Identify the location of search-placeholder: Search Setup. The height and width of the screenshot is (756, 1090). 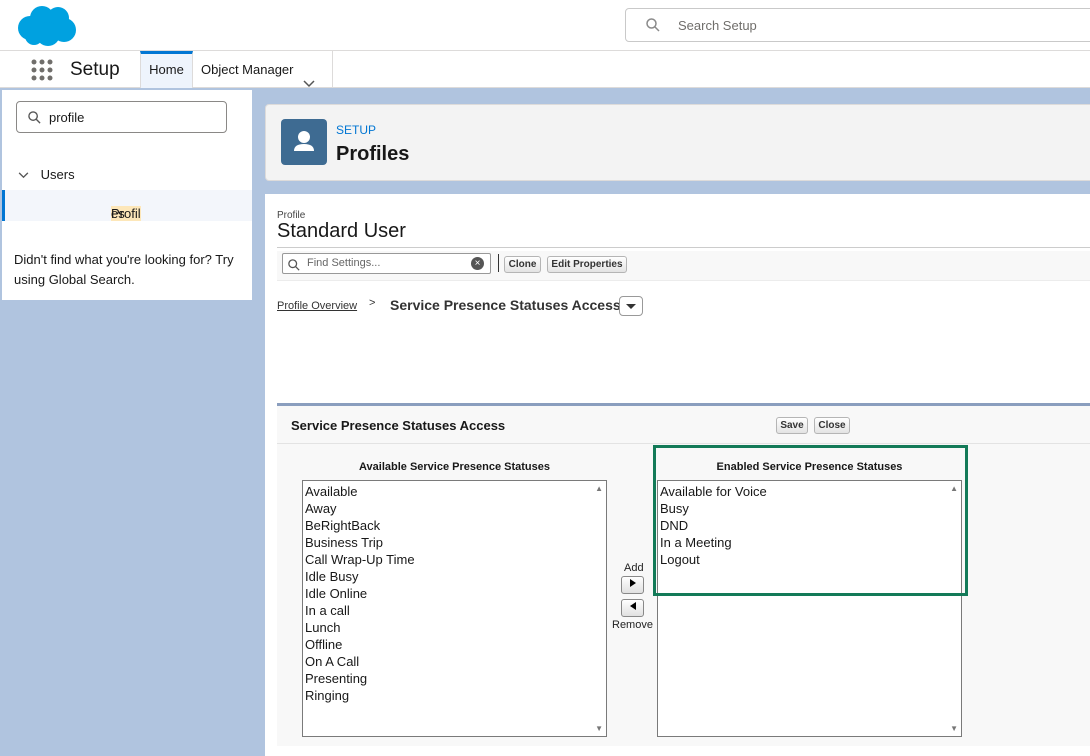
(717, 25).